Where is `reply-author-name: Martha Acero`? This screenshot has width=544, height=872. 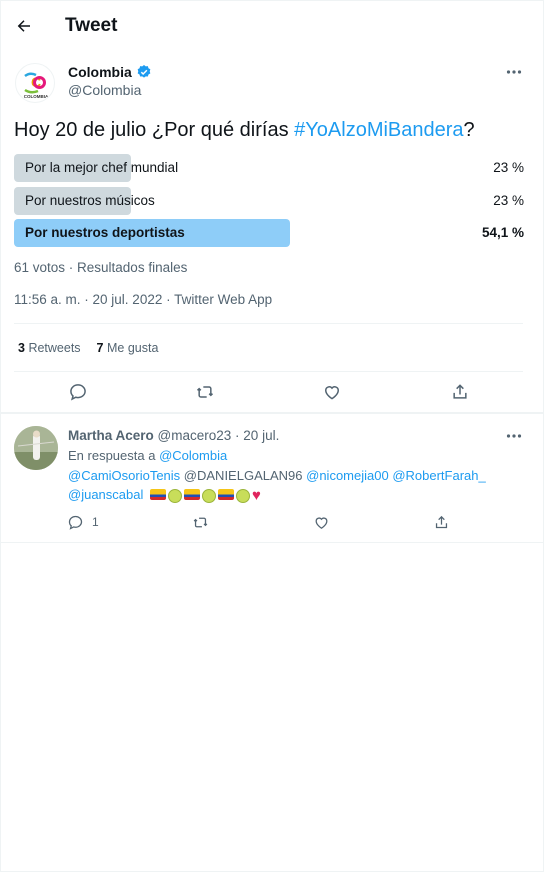 reply-author-name: Martha Acero is located at coordinates (111, 435).